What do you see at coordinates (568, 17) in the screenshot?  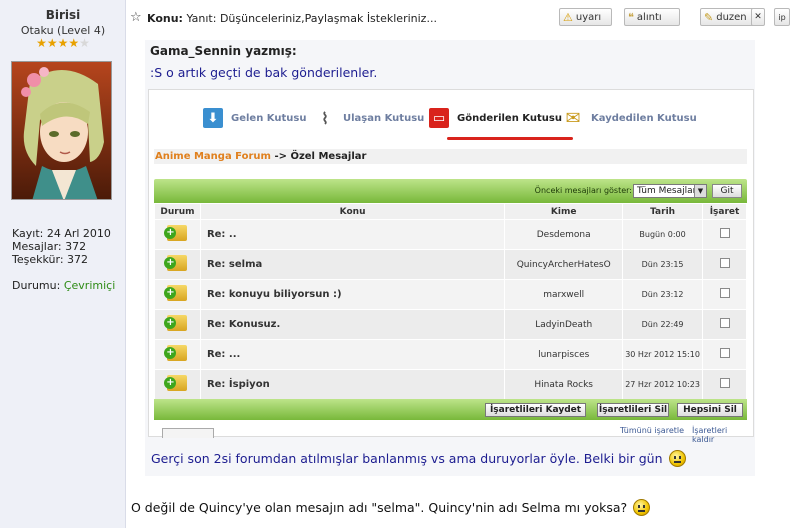 I see `warning-icon: ⚠` at bounding box center [568, 17].